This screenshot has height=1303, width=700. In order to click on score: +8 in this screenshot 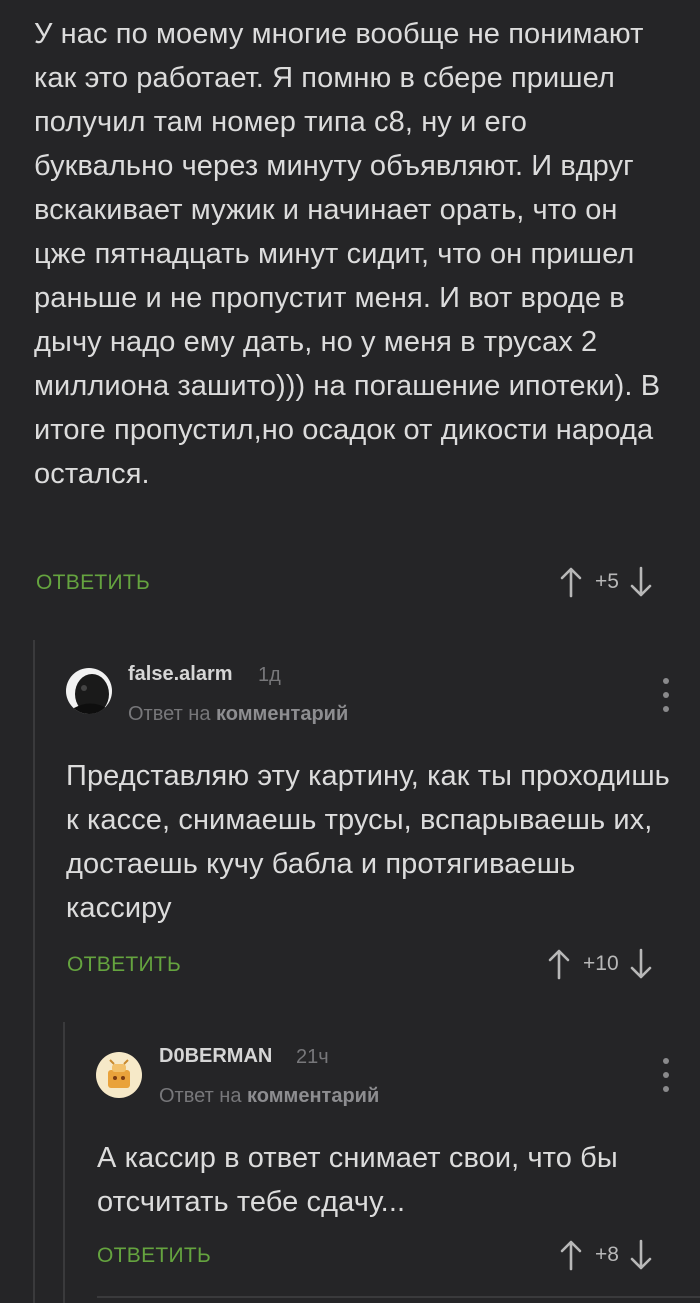, I will do `click(607, 1254)`.